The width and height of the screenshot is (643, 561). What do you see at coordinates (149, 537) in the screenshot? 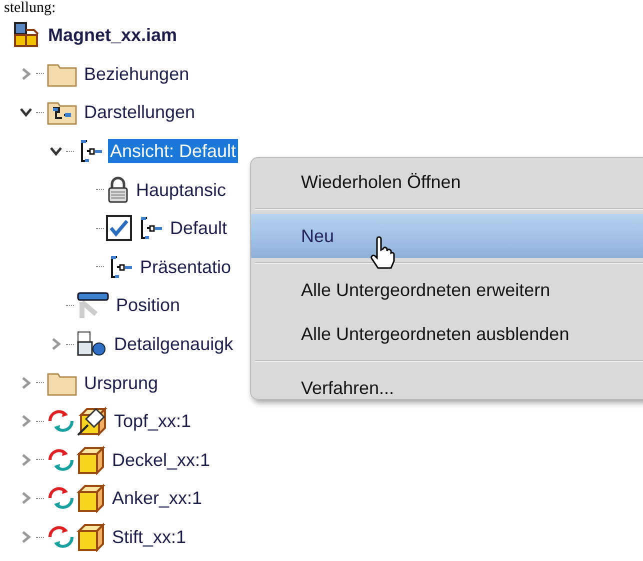
I see `tree-item-label: Stift_xx:1` at bounding box center [149, 537].